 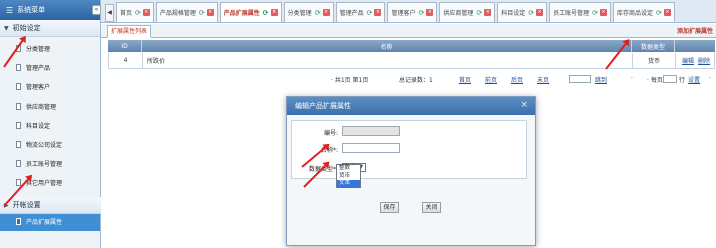 I want to click on sub-tab-bar: 扩展属性列表 添加扩展属性, so click(x=408, y=31).